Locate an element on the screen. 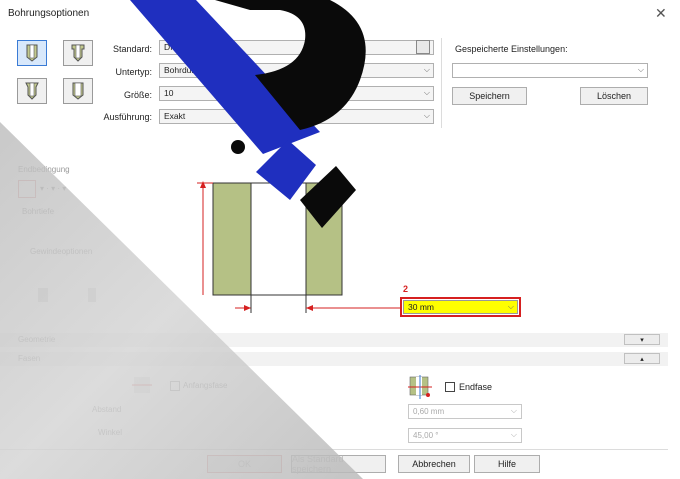 The image size is (680, 479). ok-button: OK is located at coordinates (244, 464).